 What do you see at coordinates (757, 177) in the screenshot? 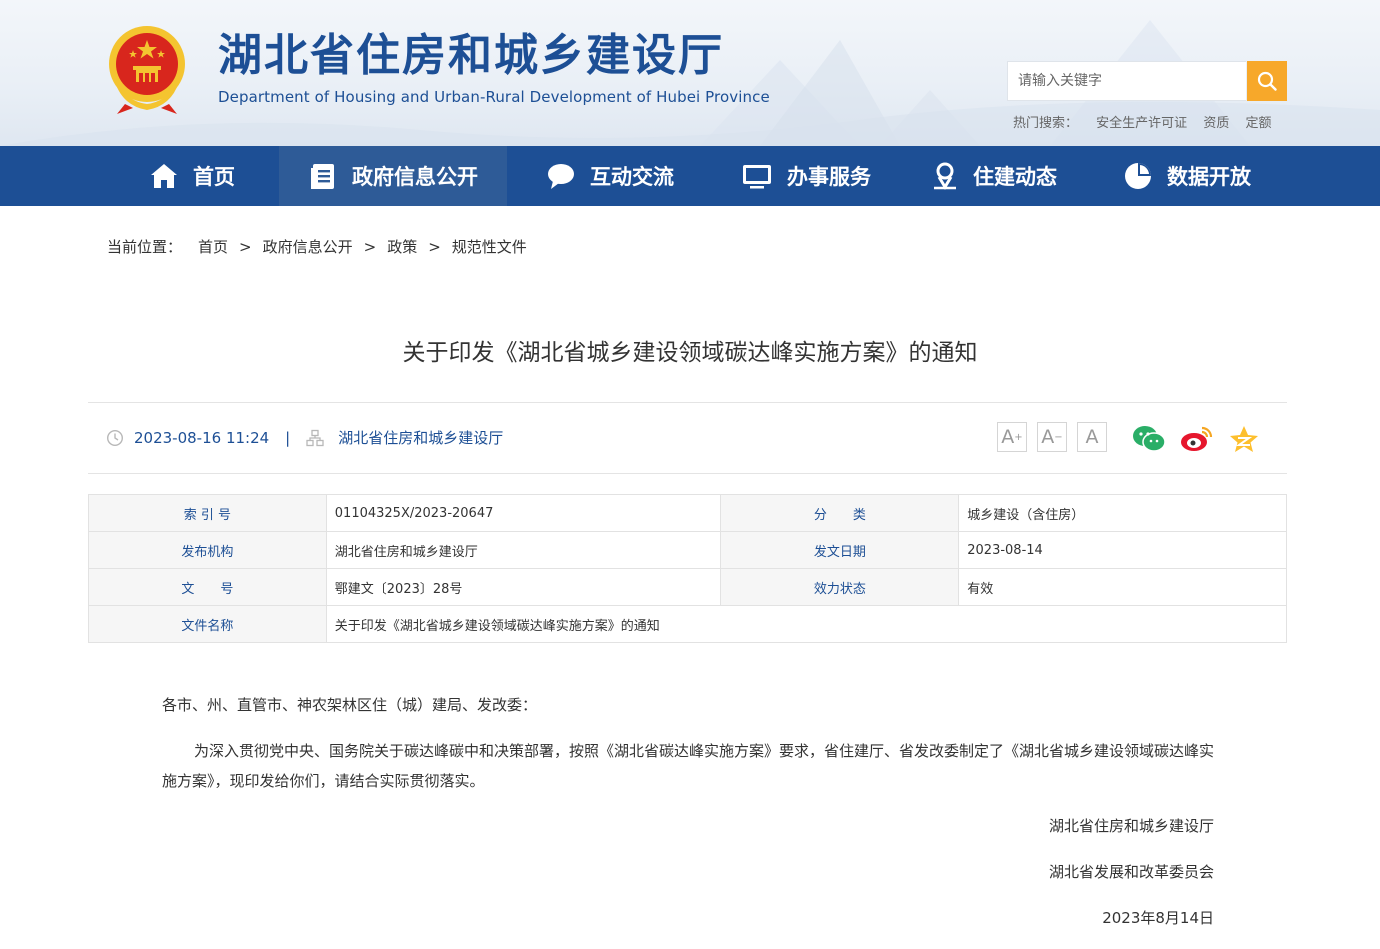
I see `monitor-icon` at bounding box center [757, 177].